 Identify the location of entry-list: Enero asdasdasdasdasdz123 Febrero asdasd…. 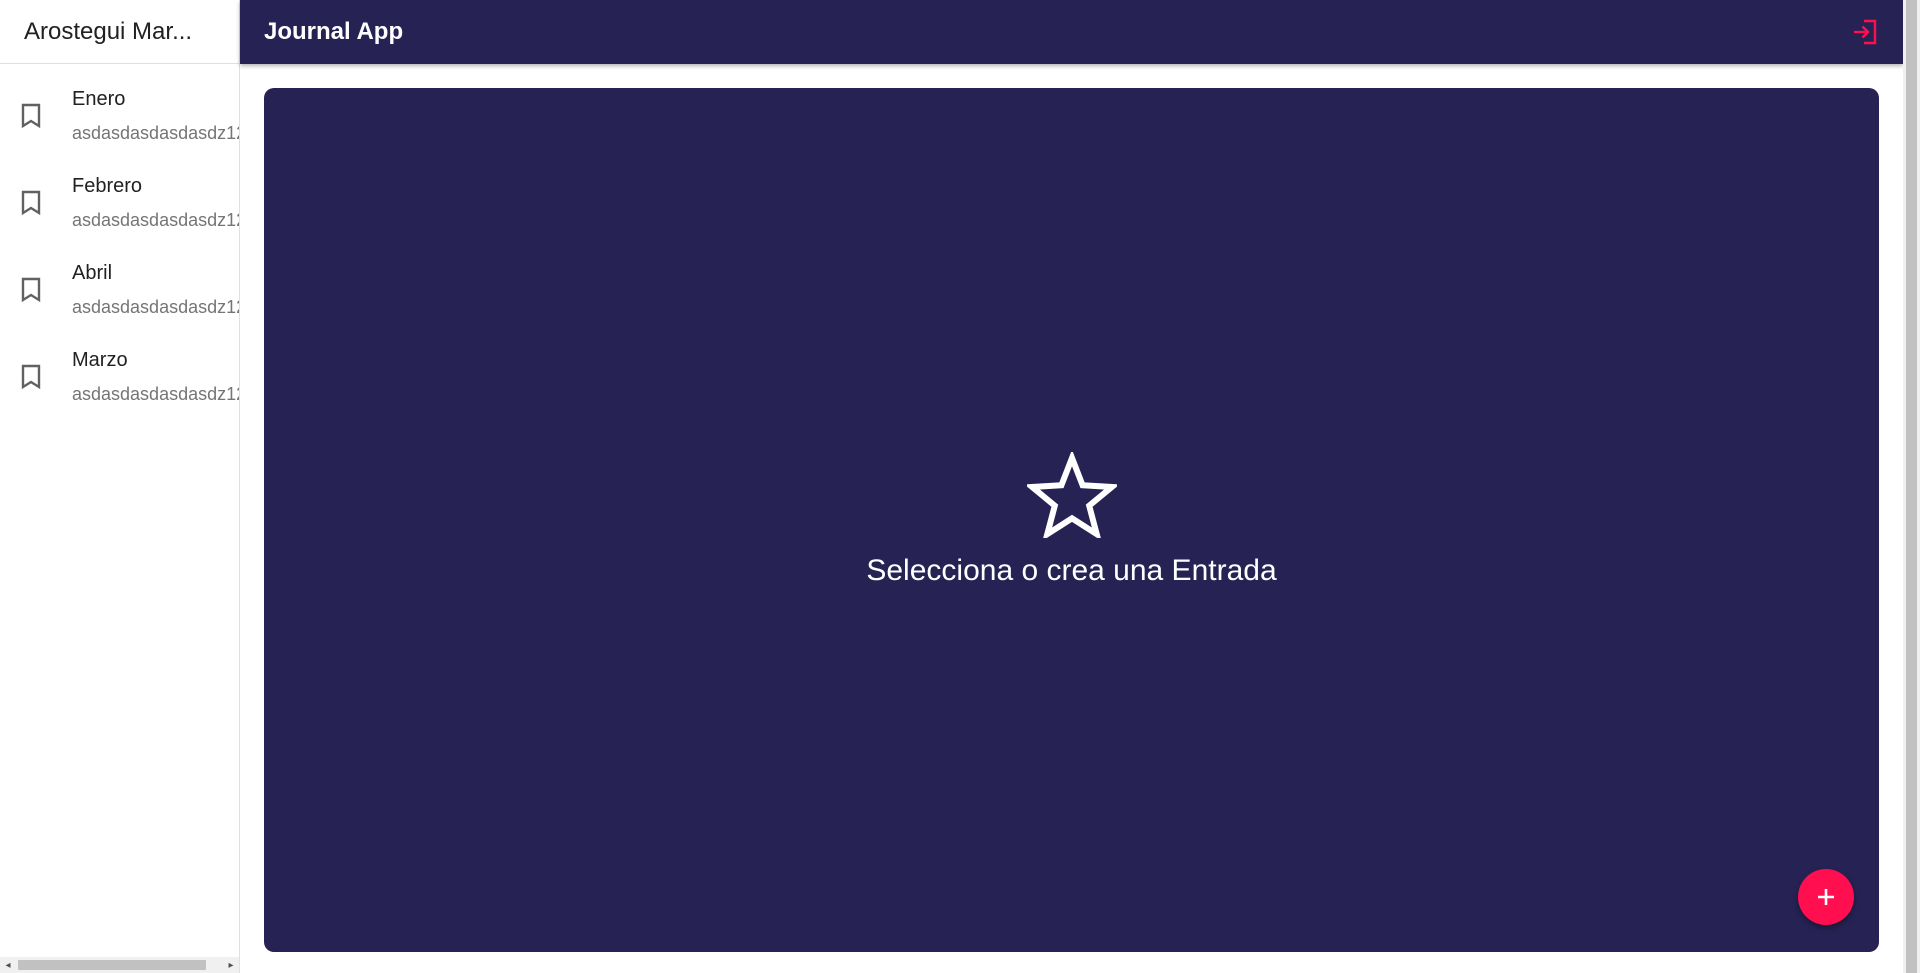
(119, 242).